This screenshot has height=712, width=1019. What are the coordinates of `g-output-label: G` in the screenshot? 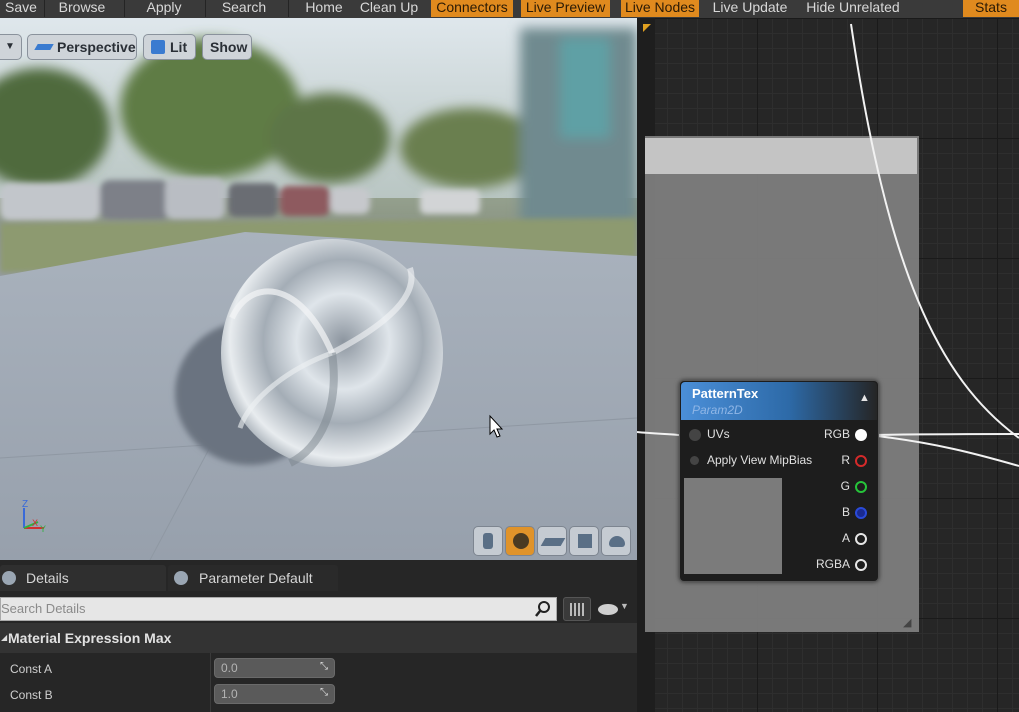 It's located at (845, 486).